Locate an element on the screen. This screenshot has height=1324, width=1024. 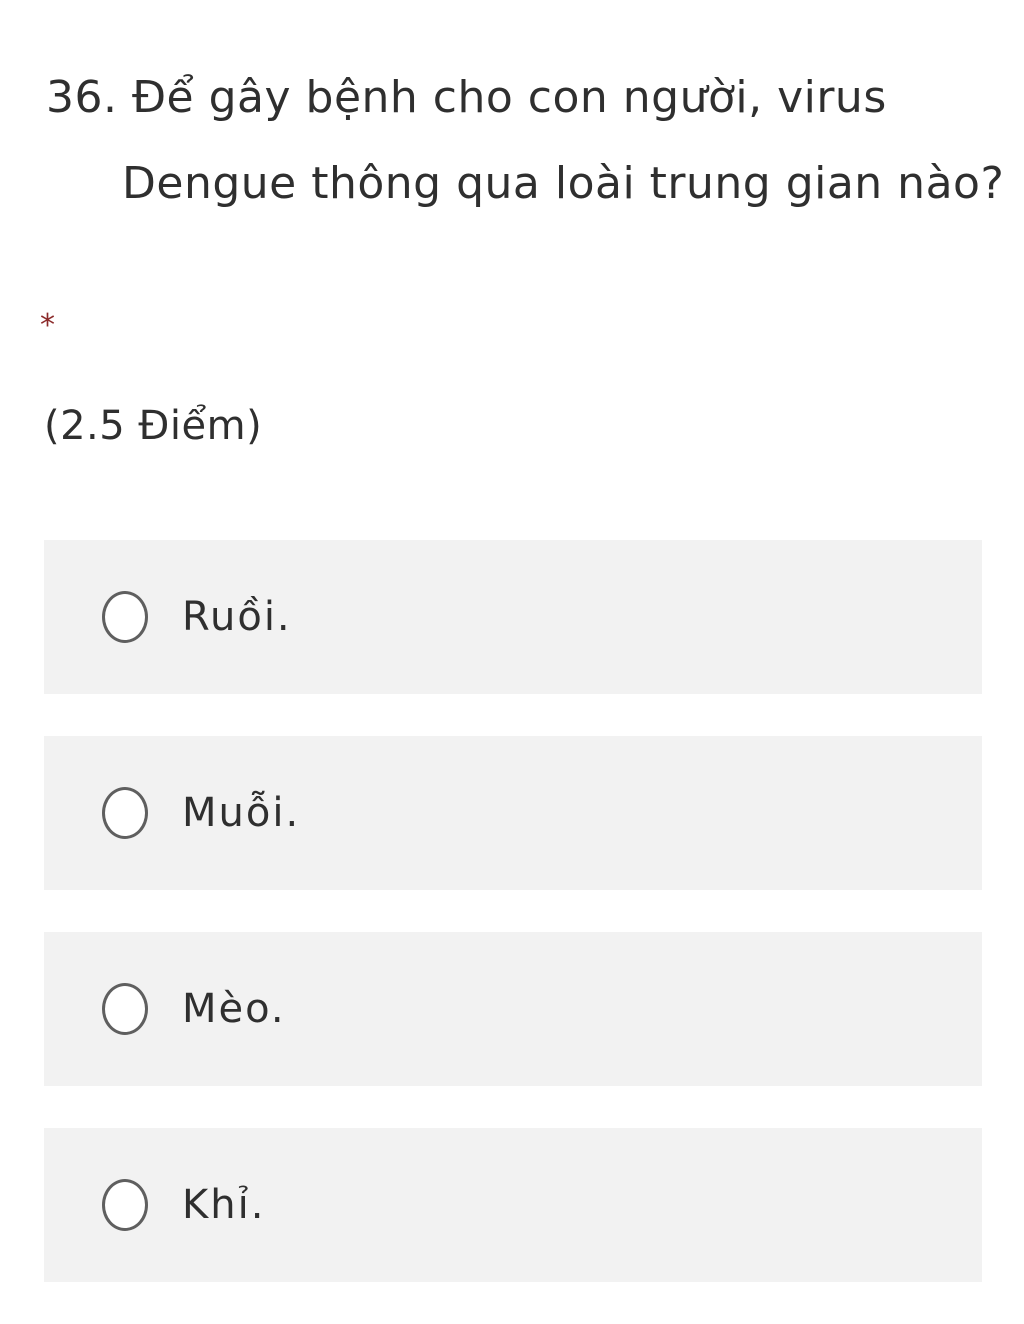
required-marker: * is located at coordinates (47, 325).